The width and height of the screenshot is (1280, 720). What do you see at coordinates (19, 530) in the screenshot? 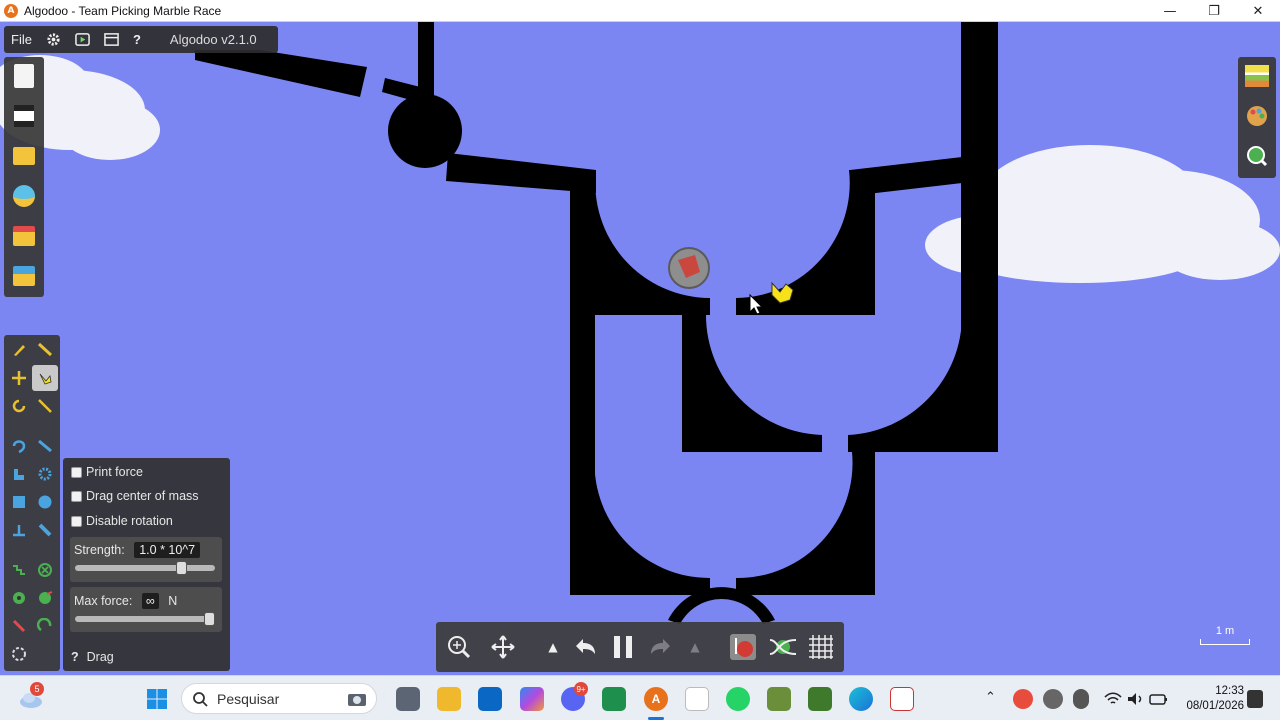
I see `thruster-tool-icon` at bounding box center [19, 530].